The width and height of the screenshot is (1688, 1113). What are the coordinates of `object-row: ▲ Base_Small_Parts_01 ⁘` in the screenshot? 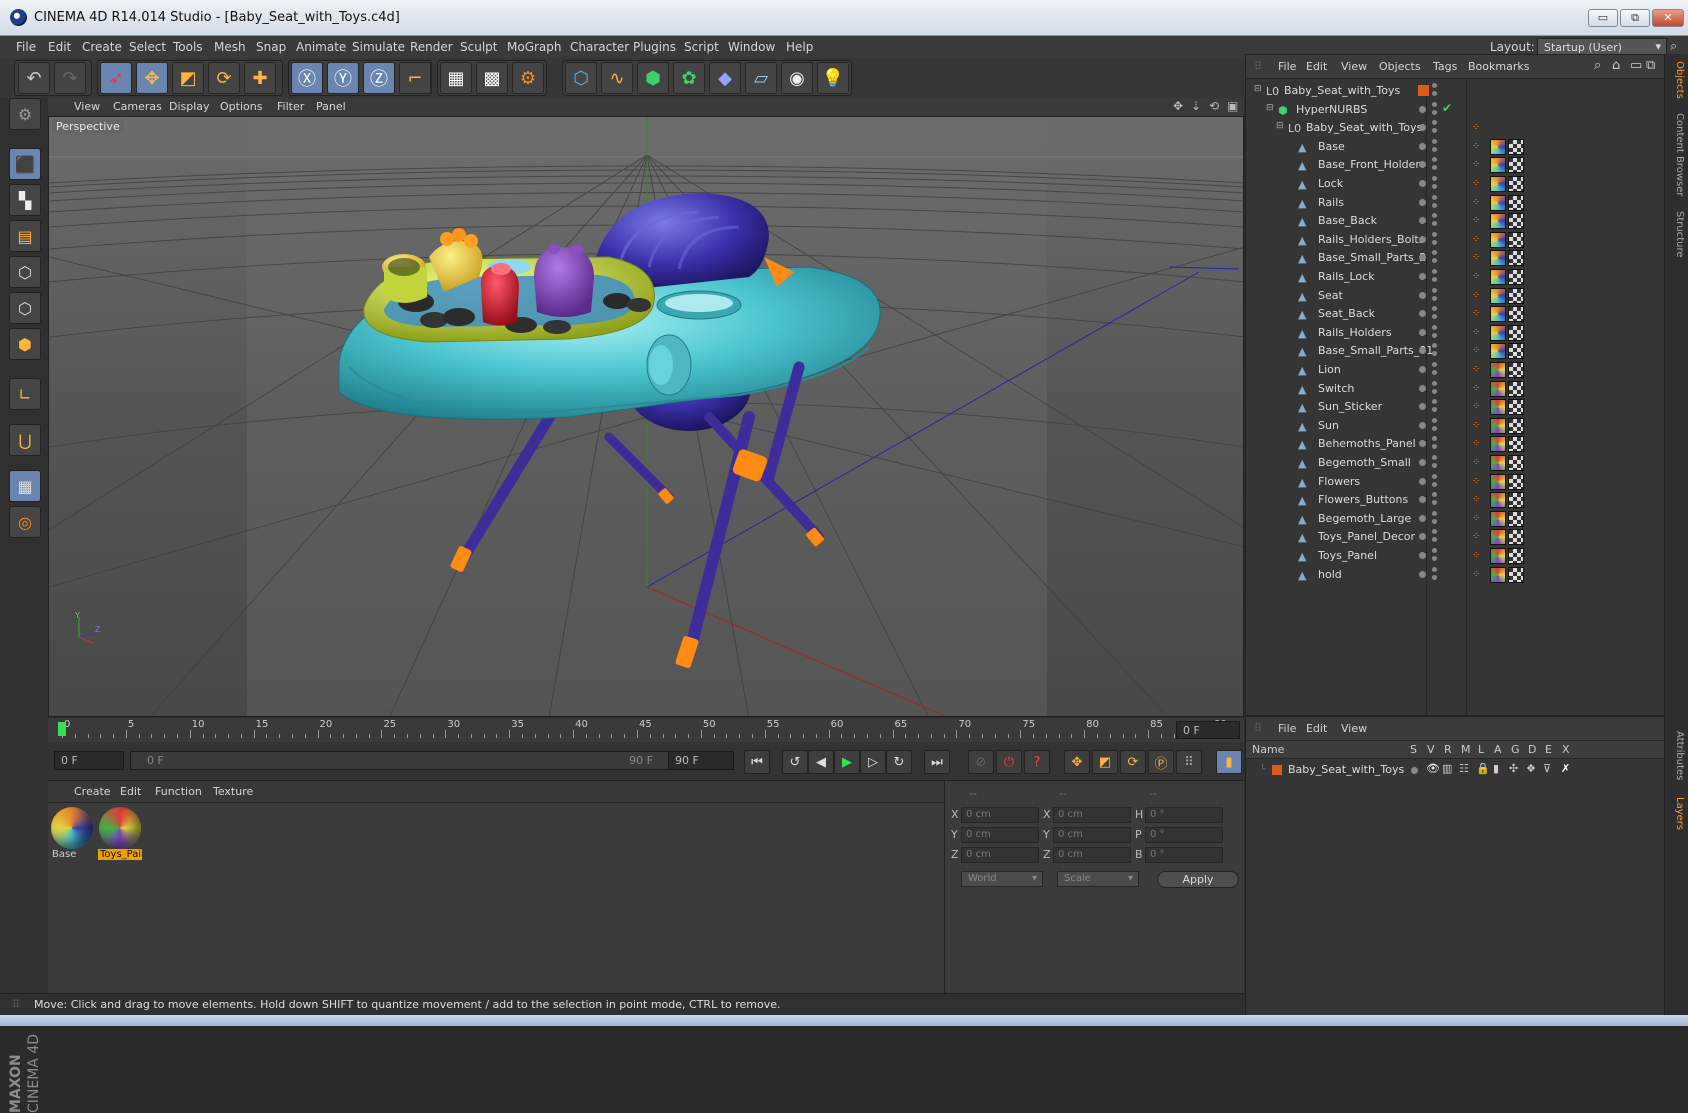 It's located at (1455, 351).